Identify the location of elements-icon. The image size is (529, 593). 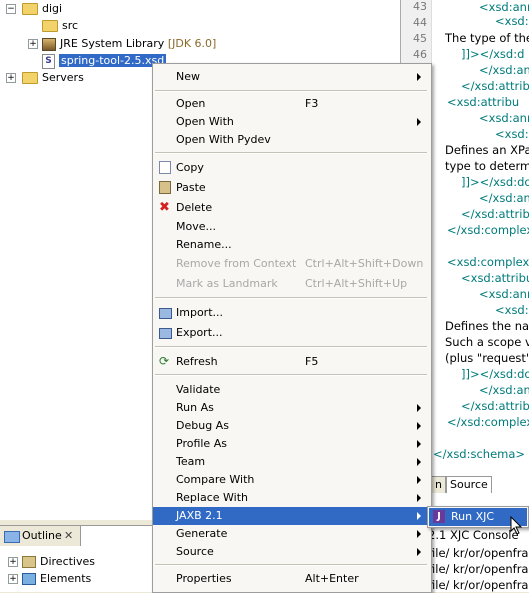
(29, 579).